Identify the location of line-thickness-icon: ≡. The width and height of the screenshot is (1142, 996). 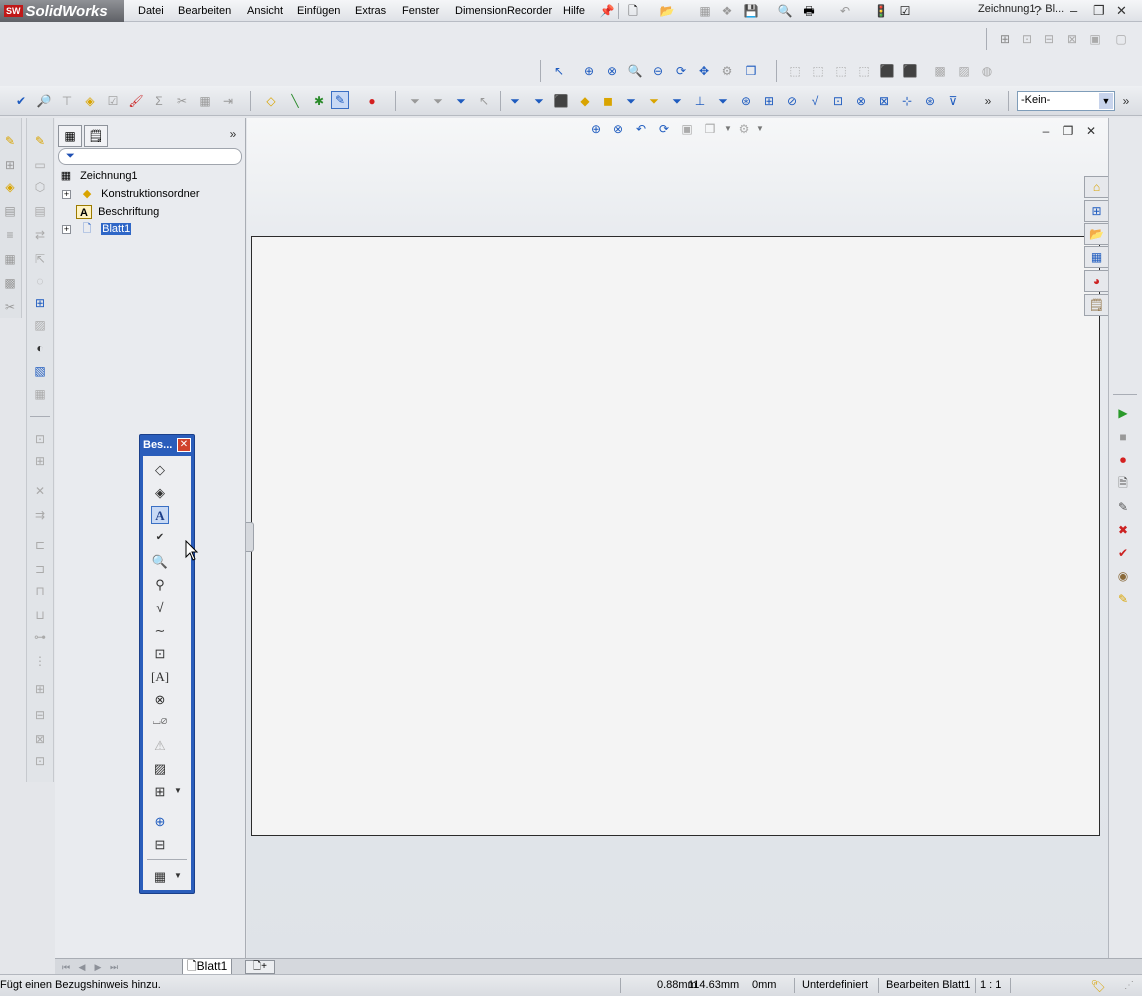
(10, 235).